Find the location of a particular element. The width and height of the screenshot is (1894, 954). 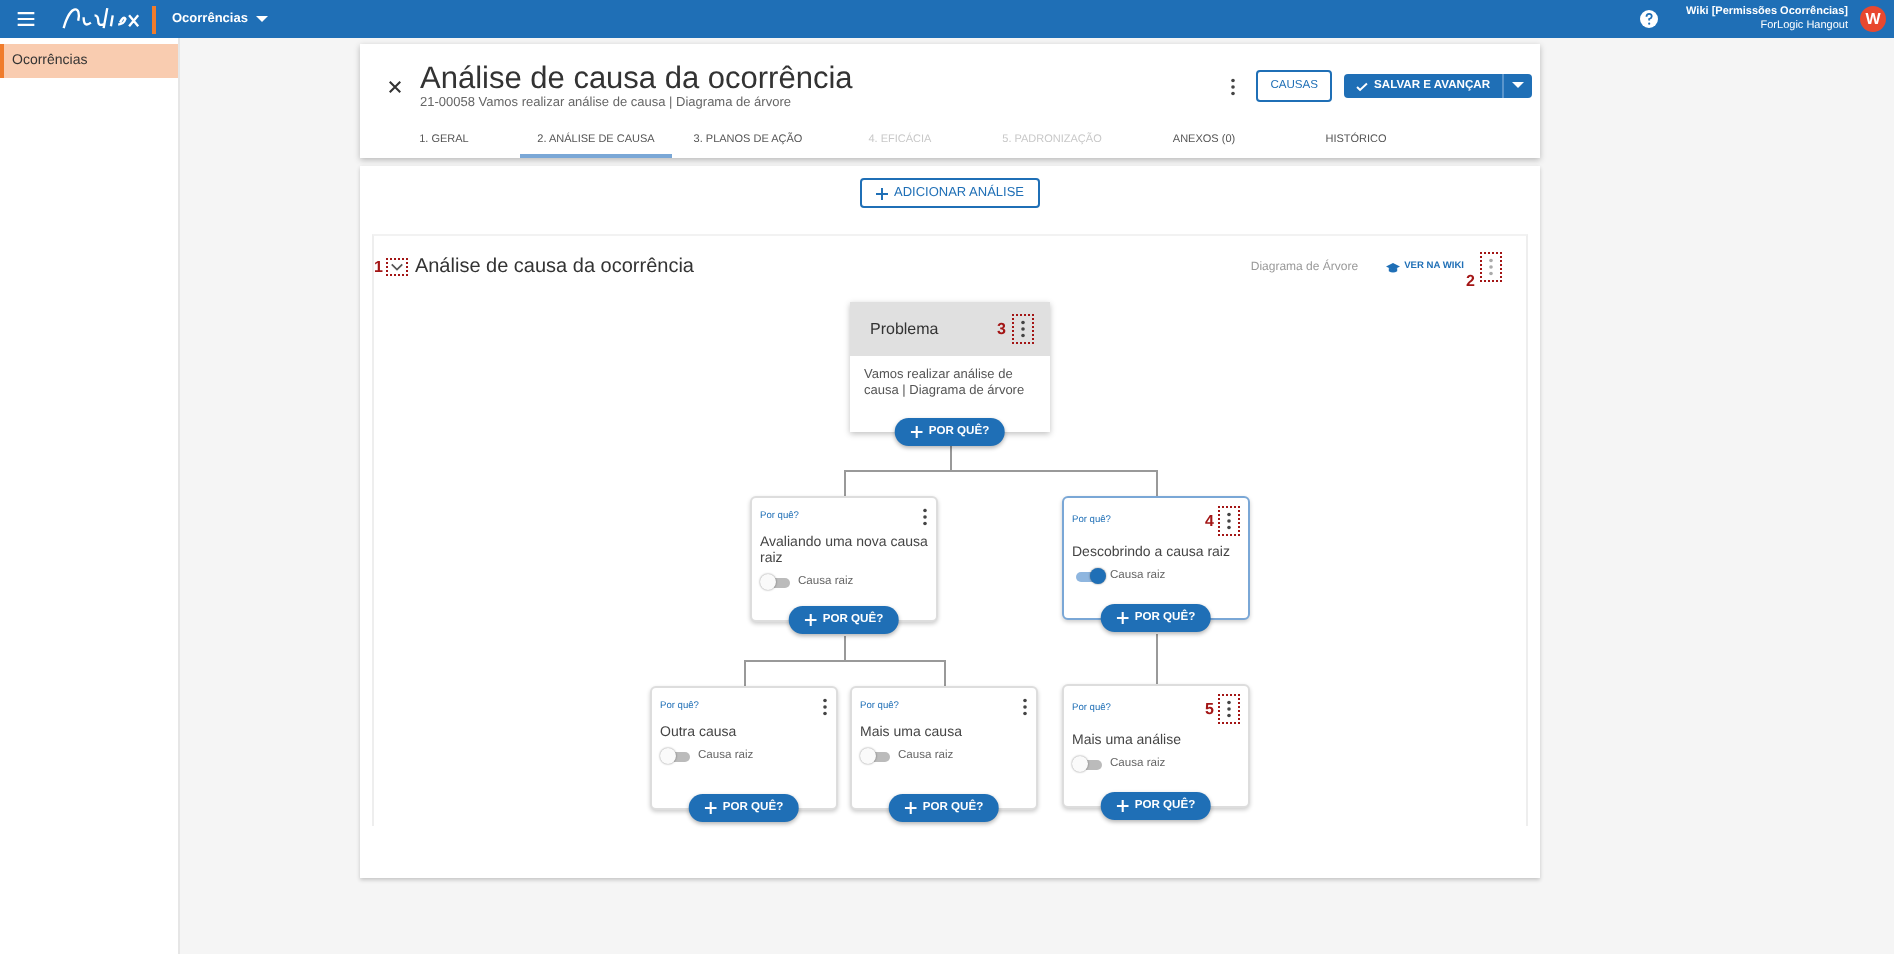

graduation-cap-icon is located at coordinates (1393, 267).